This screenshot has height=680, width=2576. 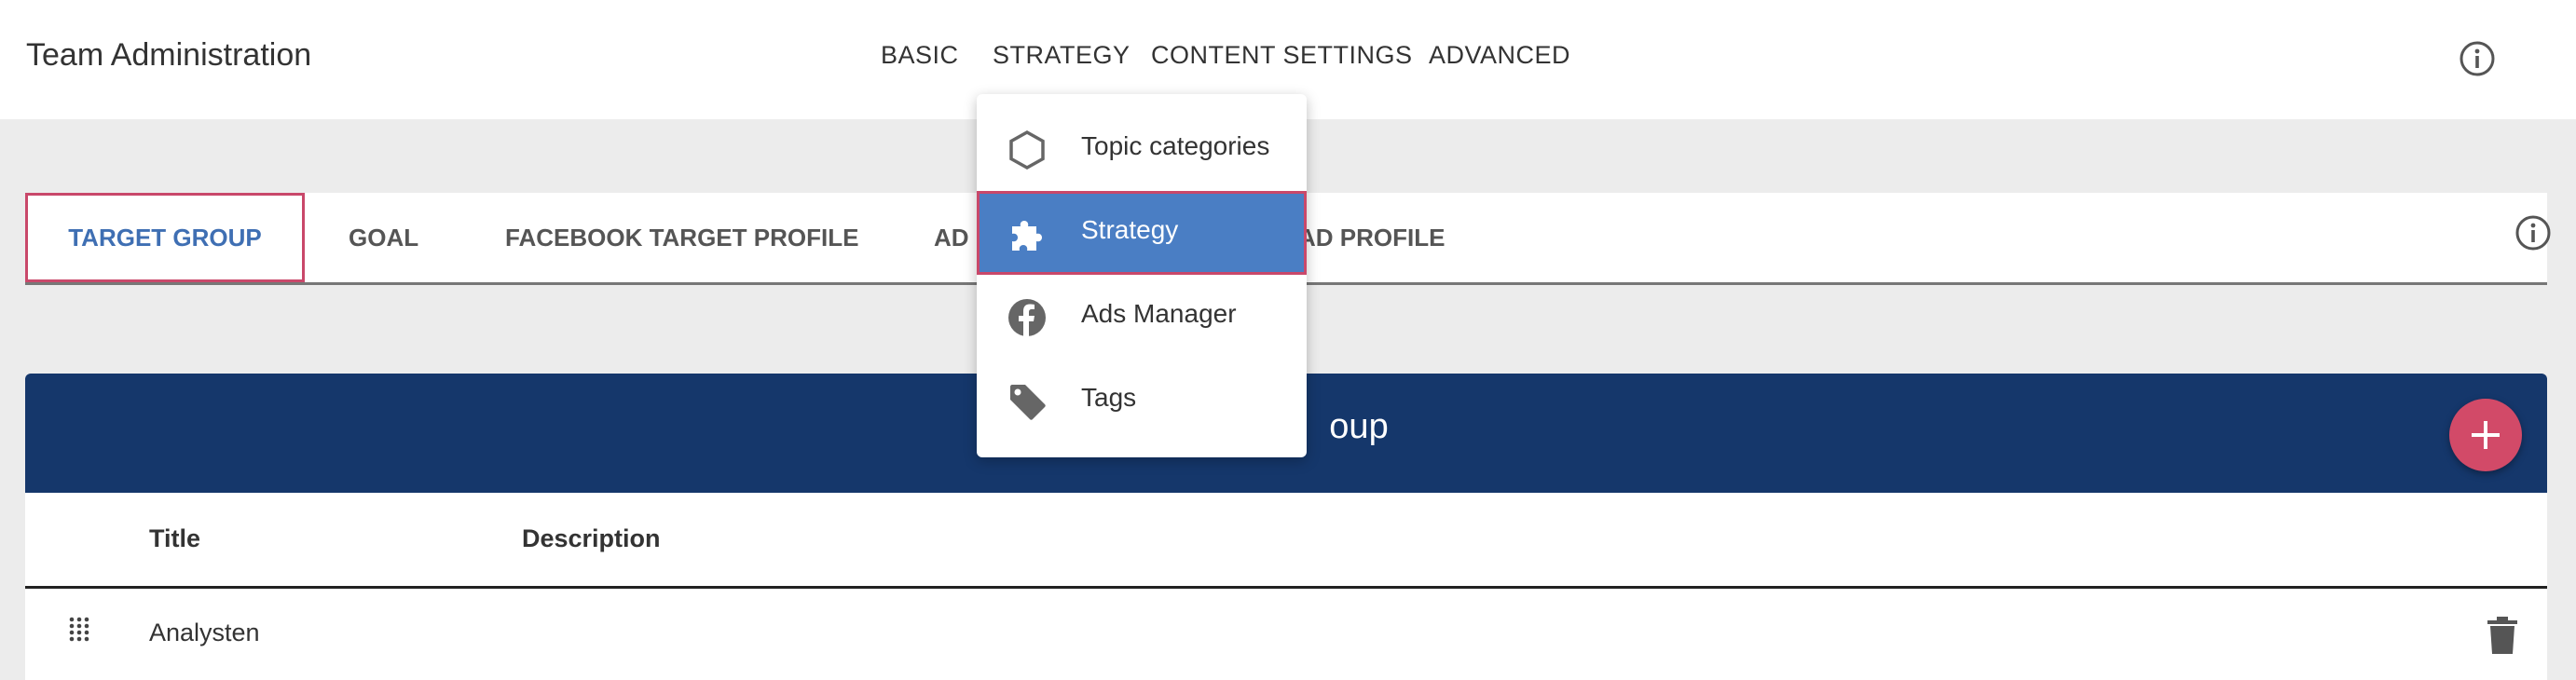 I want to click on menu-item-label: Topic categories, so click(x=1175, y=145).